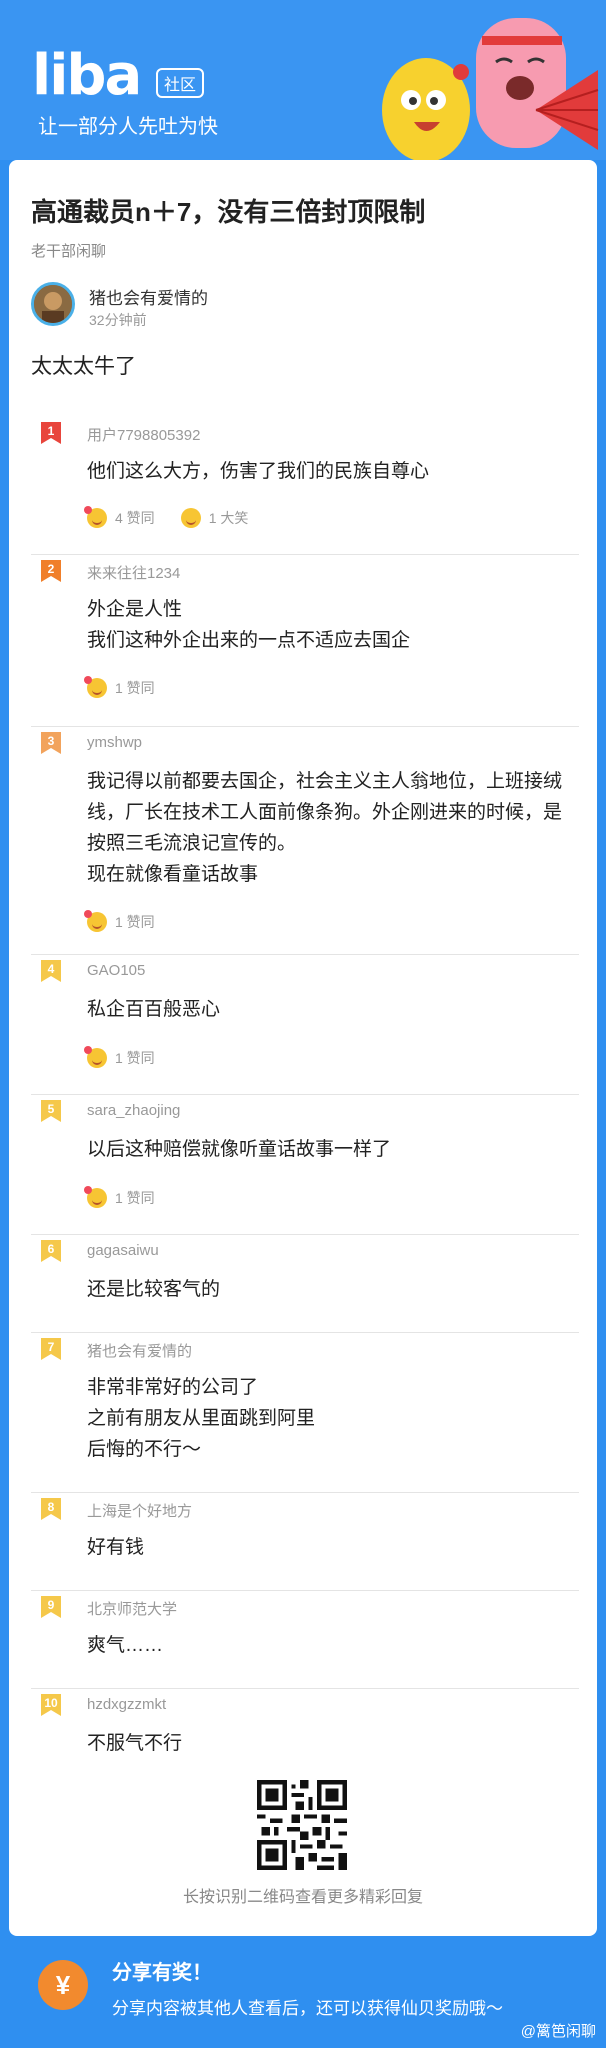 This screenshot has height=2048, width=606. Describe the element at coordinates (87, 76) in the screenshot. I see `liba-logo: liba` at that location.